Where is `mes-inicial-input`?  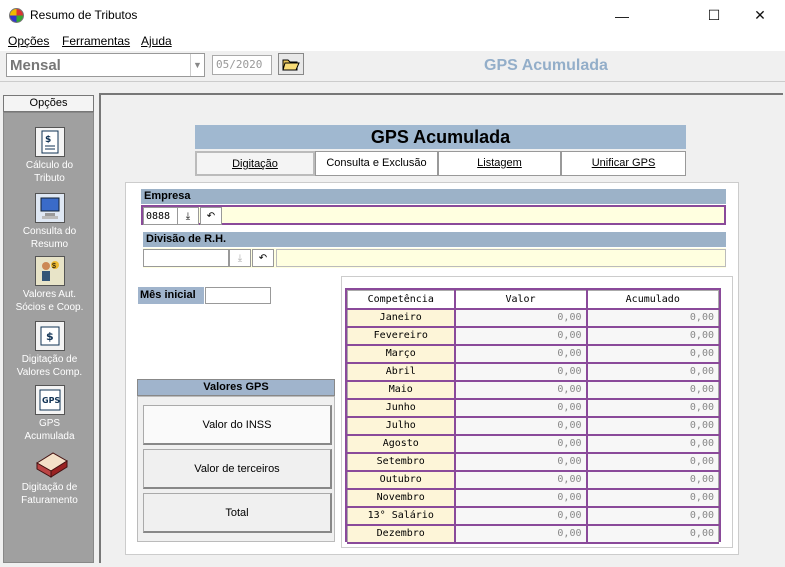 mes-inicial-input is located at coordinates (238, 295).